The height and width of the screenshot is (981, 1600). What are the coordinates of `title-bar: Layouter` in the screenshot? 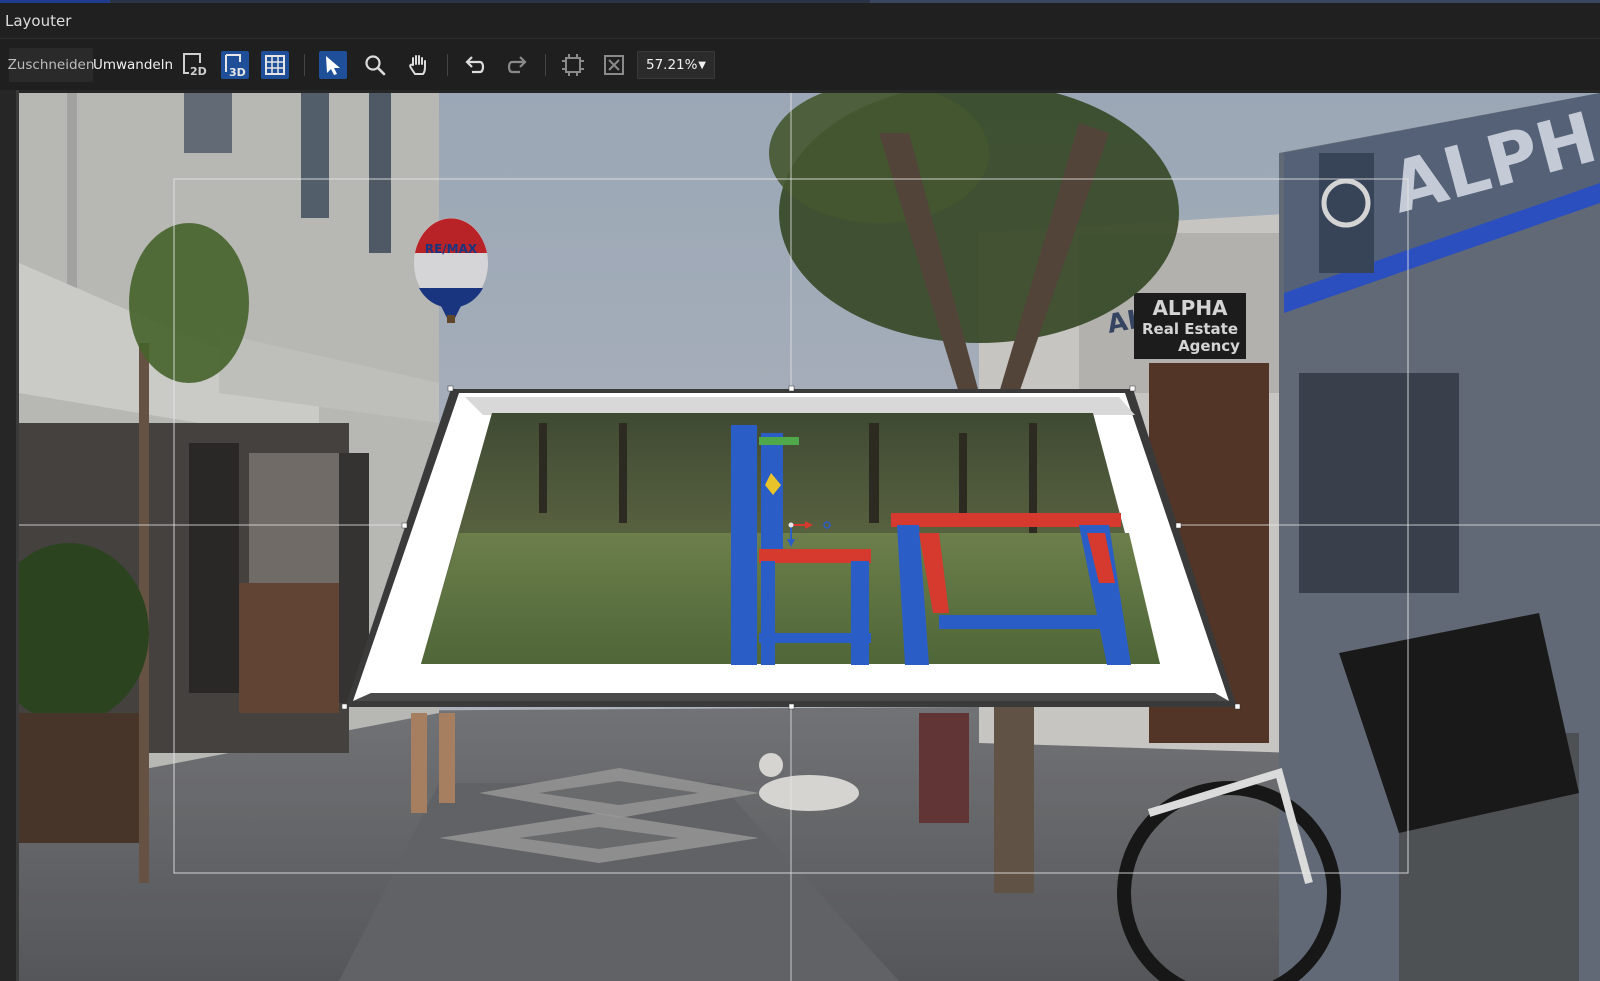 It's located at (800, 21).